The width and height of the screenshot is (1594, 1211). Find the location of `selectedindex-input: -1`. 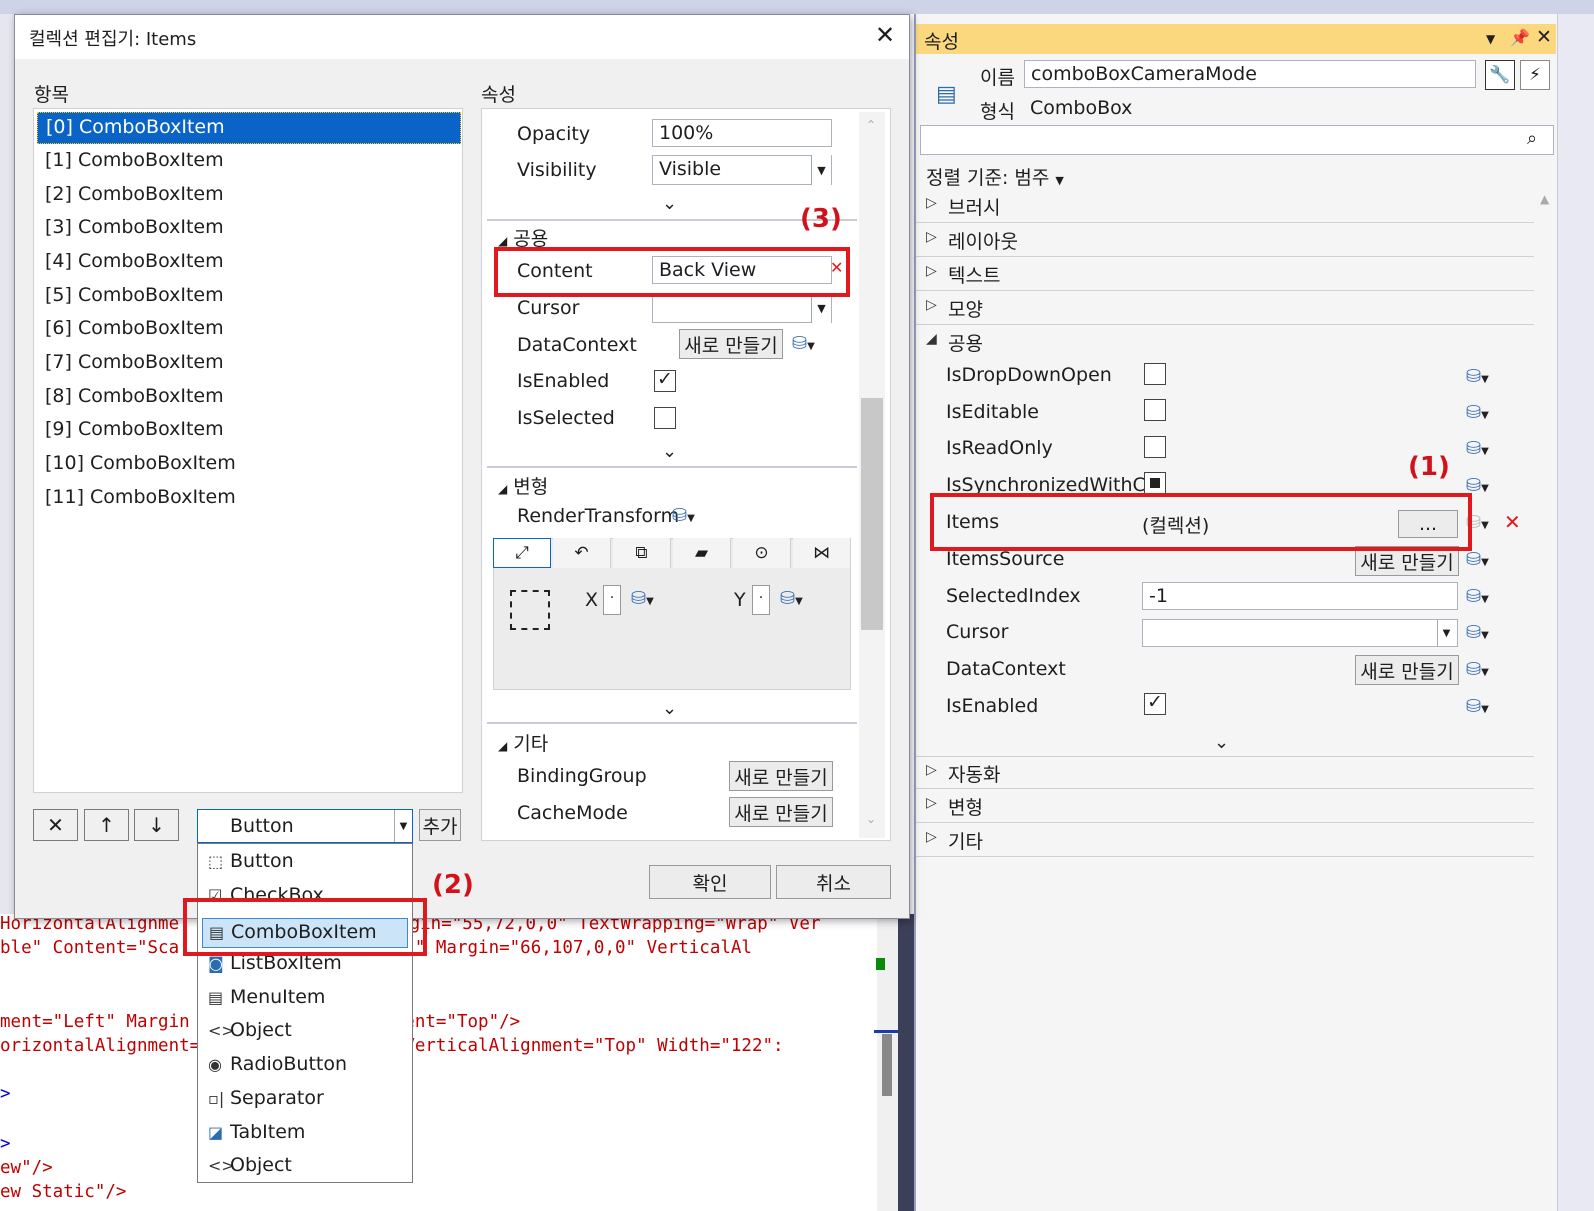

selectedindex-input: -1 is located at coordinates (1300, 596).